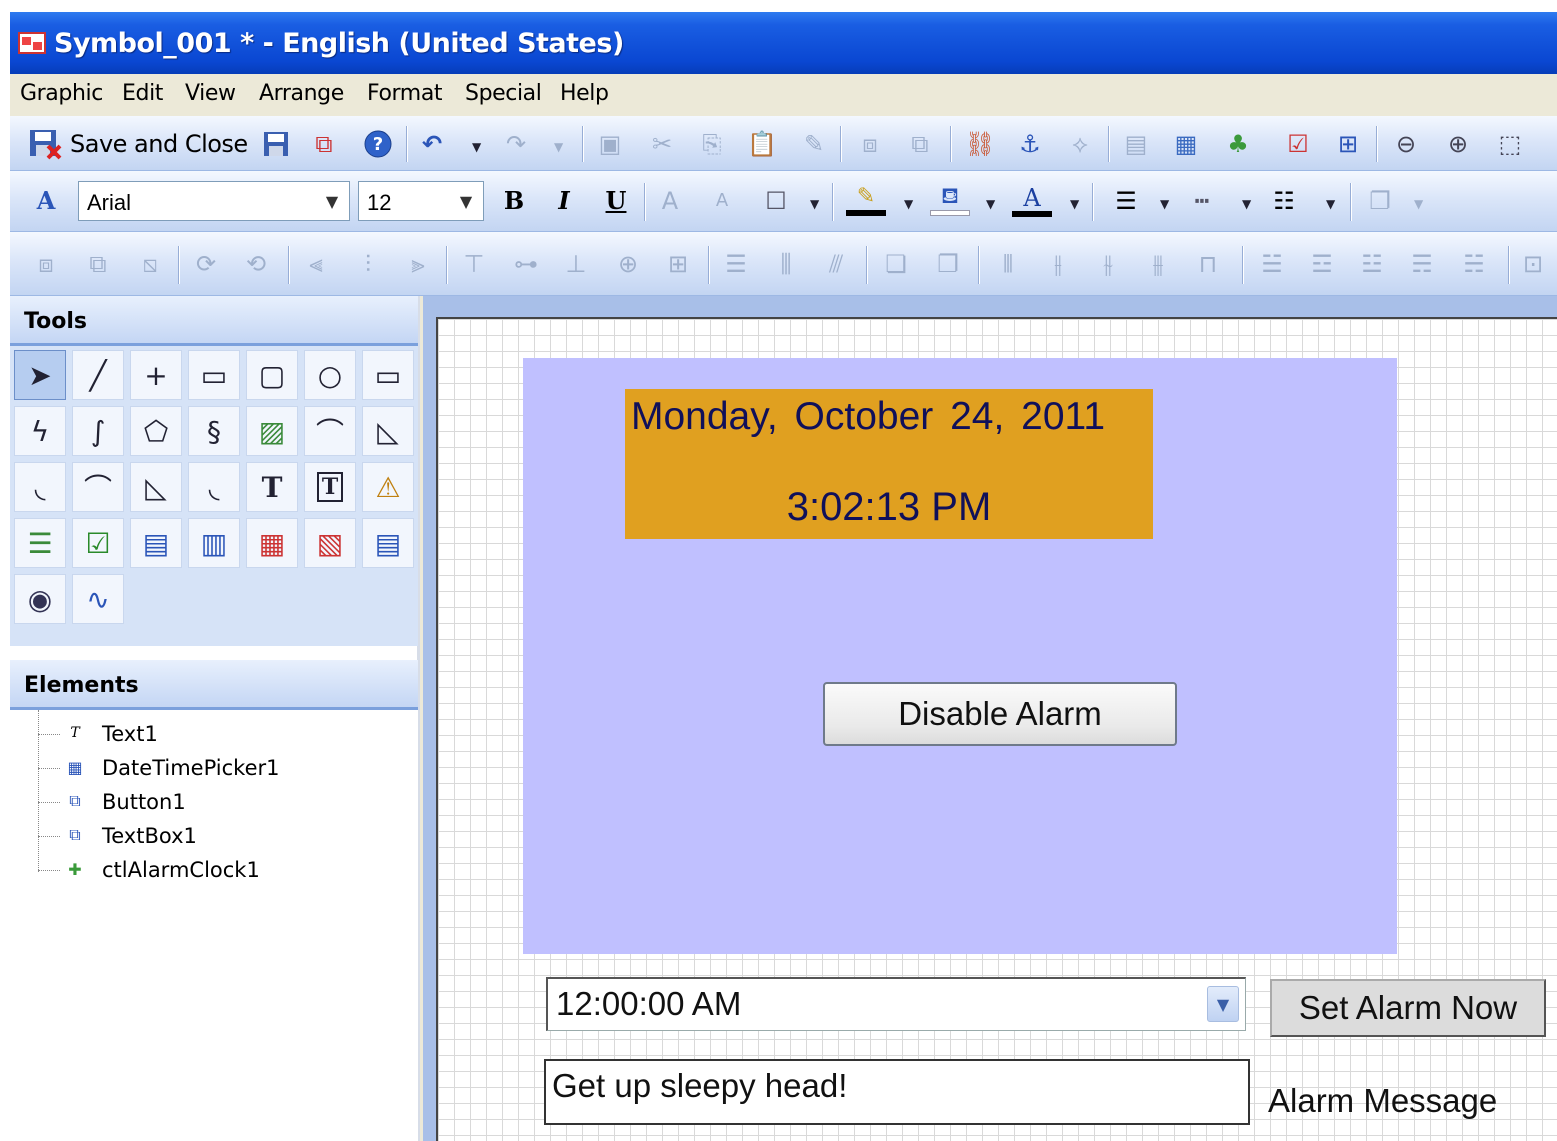 The width and height of the screenshot is (1557, 1141). What do you see at coordinates (276, 144) in the screenshot?
I see `save-icon` at bounding box center [276, 144].